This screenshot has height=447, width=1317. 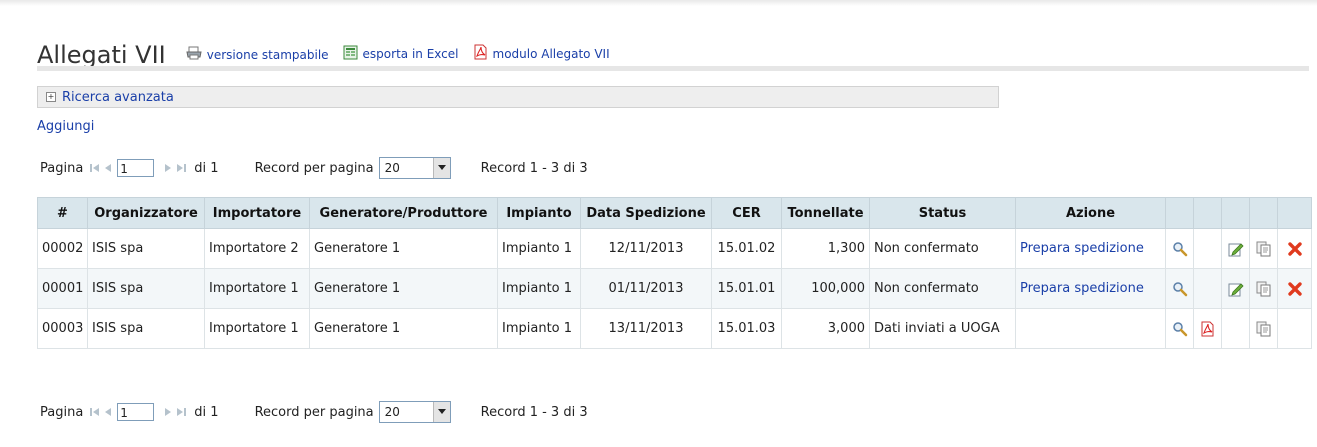 What do you see at coordinates (942, 213) in the screenshot?
I see `col-header-status: Status` at bounding box center [942, 213].